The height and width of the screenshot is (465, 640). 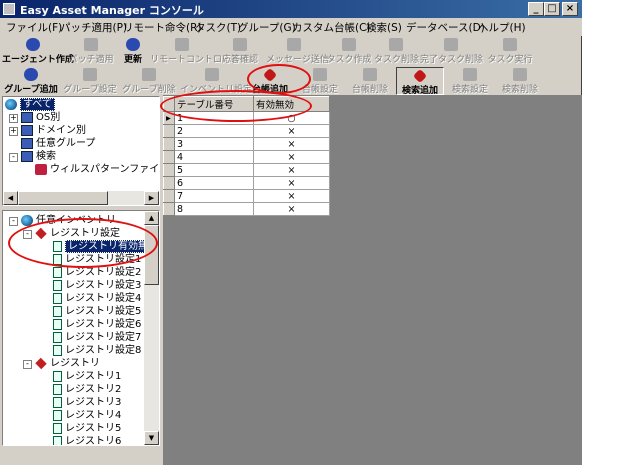 What do you see at coordinates (151, 198) in the screenshot?
I see `scroll-right-icon: ▶` at bounding box center [151, 198].